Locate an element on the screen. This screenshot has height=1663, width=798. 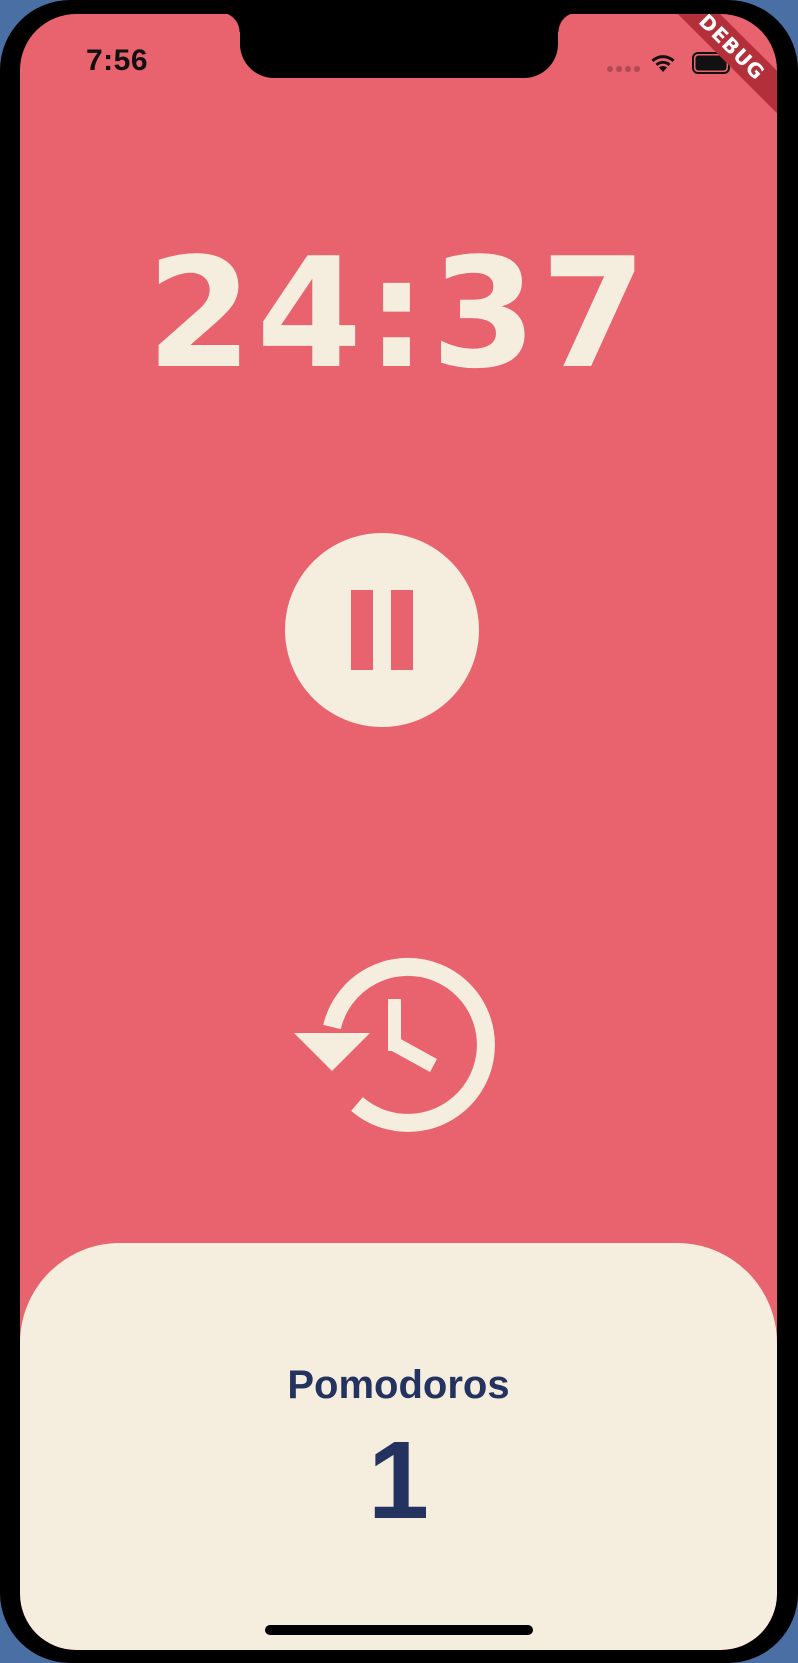
pomodoros-count: 1 is located at coordinates (398, 1480).